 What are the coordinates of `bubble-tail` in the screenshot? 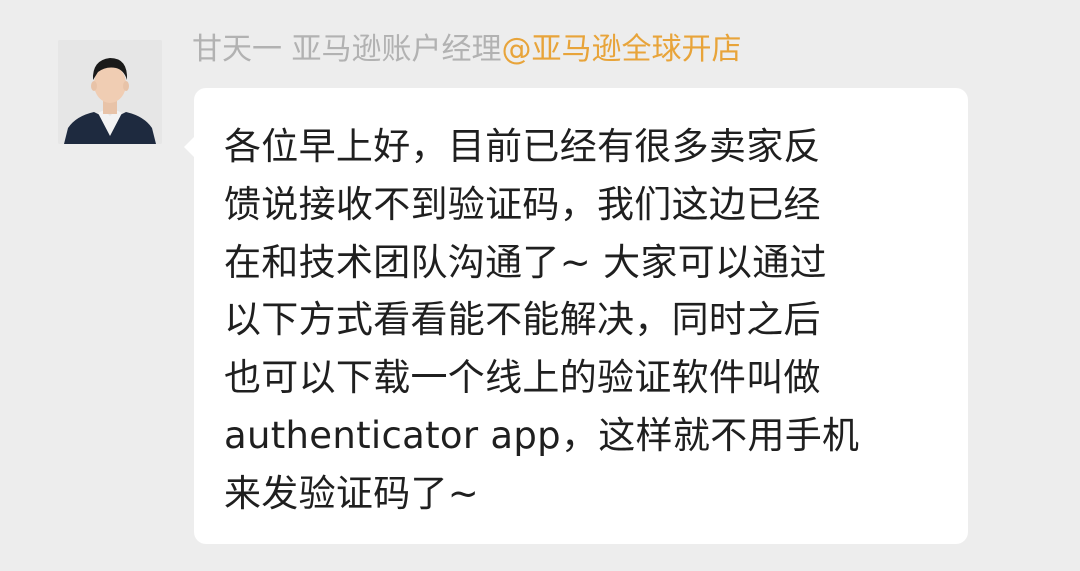 It's located at (189, 147).